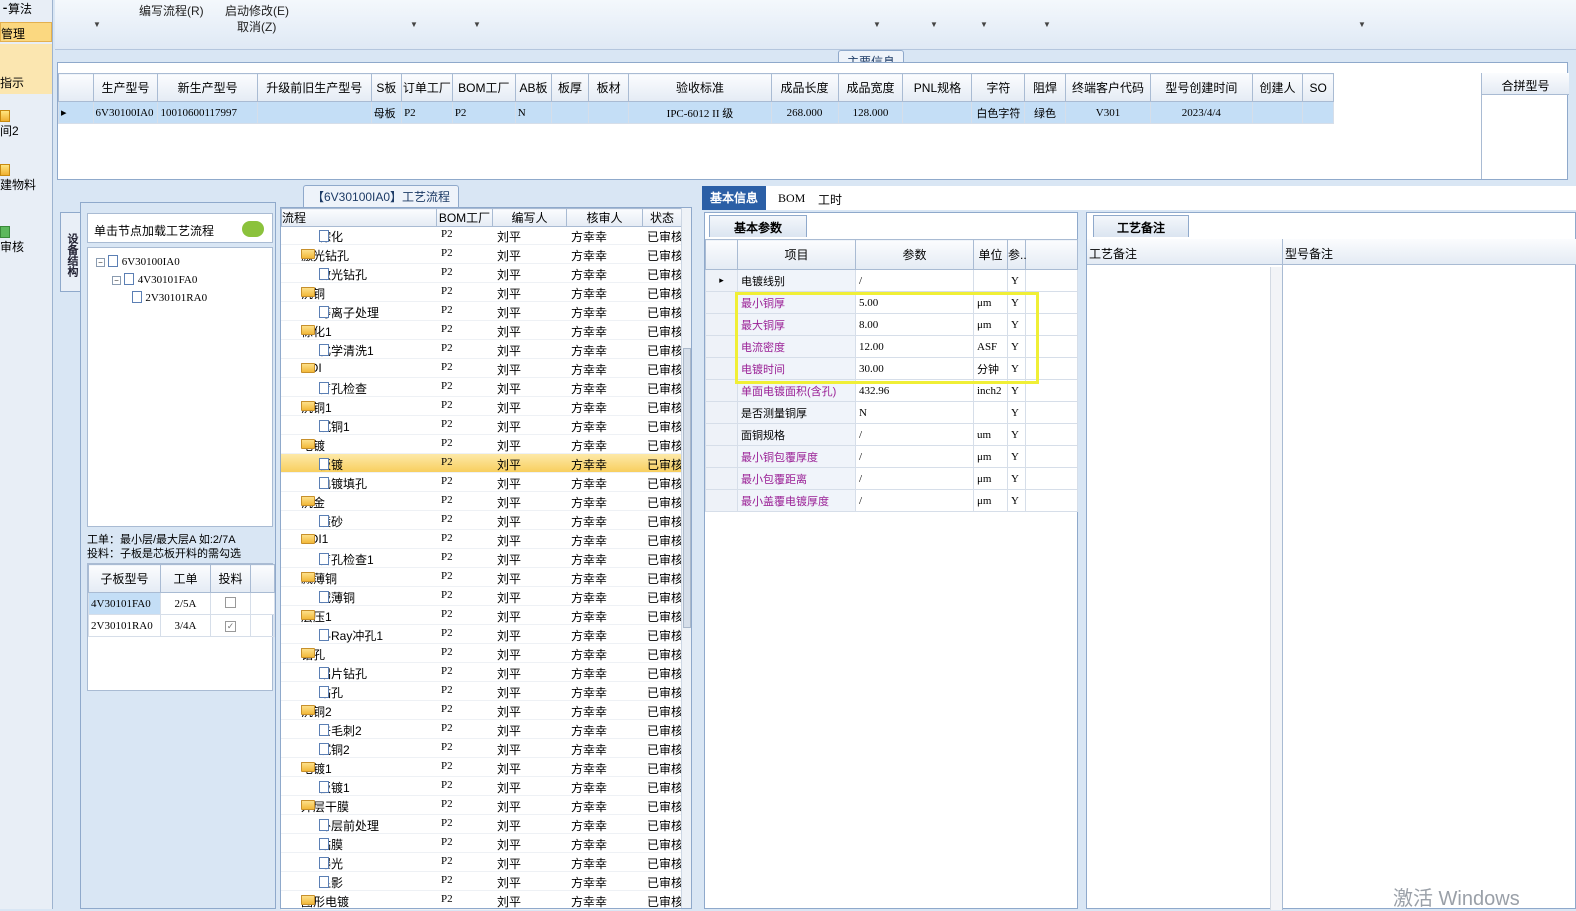 This screenshot has width=1576, height=911. Describe the element at coordinates (26, 242) in the screenshot. I see `nav-item-review: 审核` at that location.